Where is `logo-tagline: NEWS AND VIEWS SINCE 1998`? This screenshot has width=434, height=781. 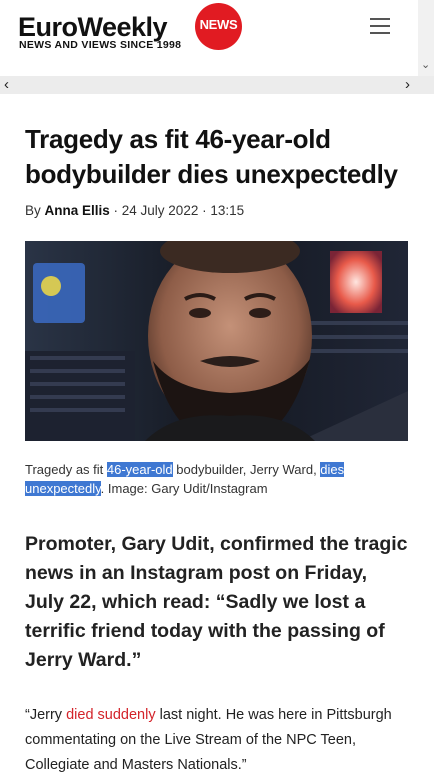 logo-tagline: NEWS AND VIEWS SINCE 1998 is located at coordinates (100, 45).